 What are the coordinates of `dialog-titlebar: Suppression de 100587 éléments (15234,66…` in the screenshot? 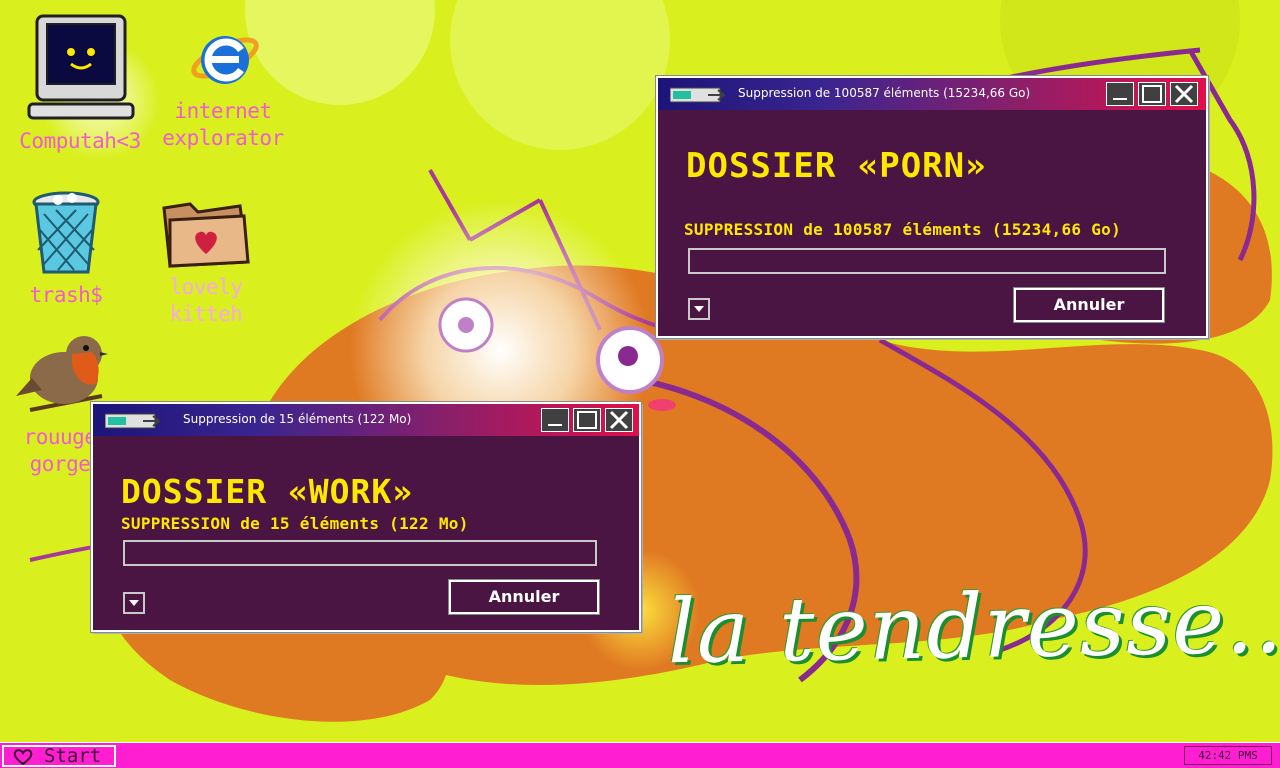 It's located at (932, 94).